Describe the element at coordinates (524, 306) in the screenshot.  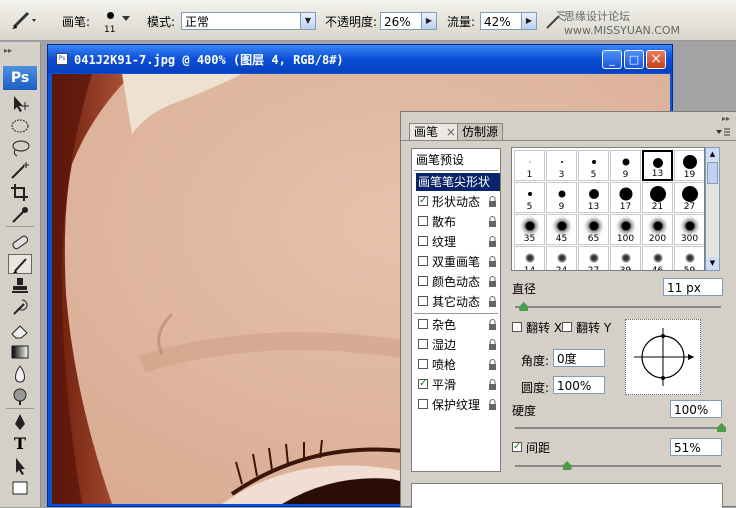
I see `diameter-slider-thumb` at that location.